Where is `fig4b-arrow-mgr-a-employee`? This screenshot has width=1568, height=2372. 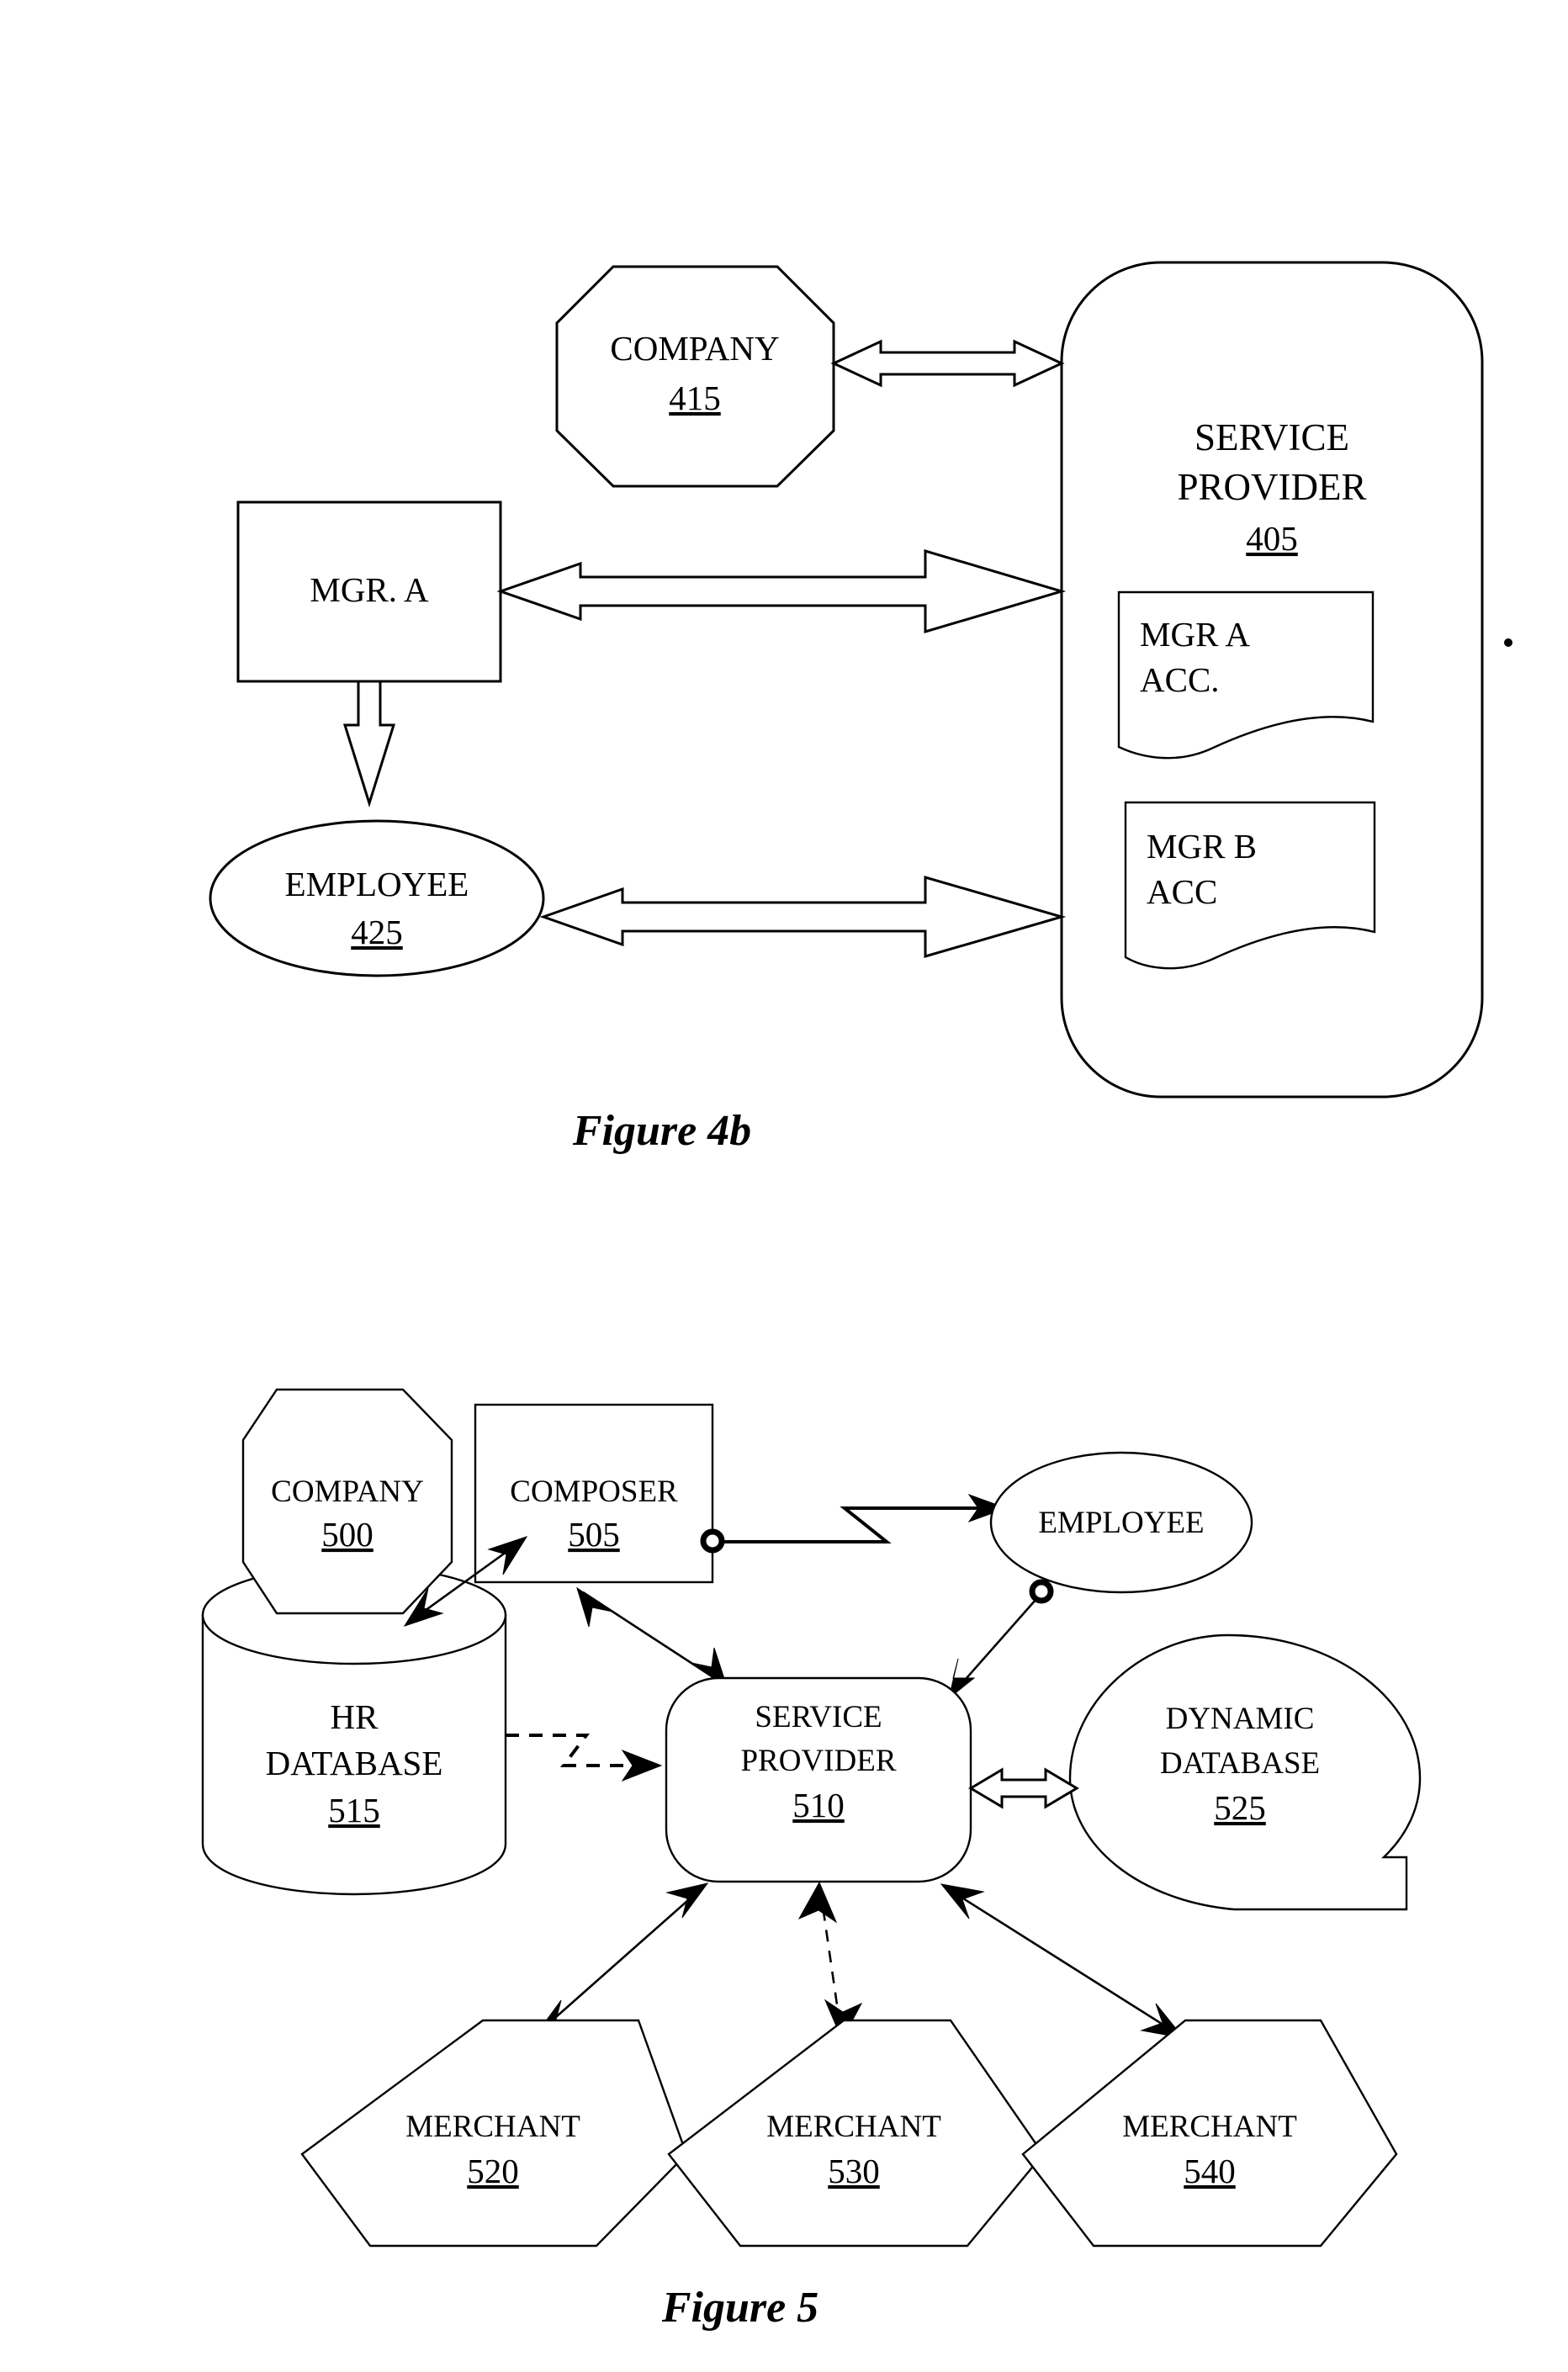
fig4b-arrow-mgr-a-employee is located at coordinates (369, 744).